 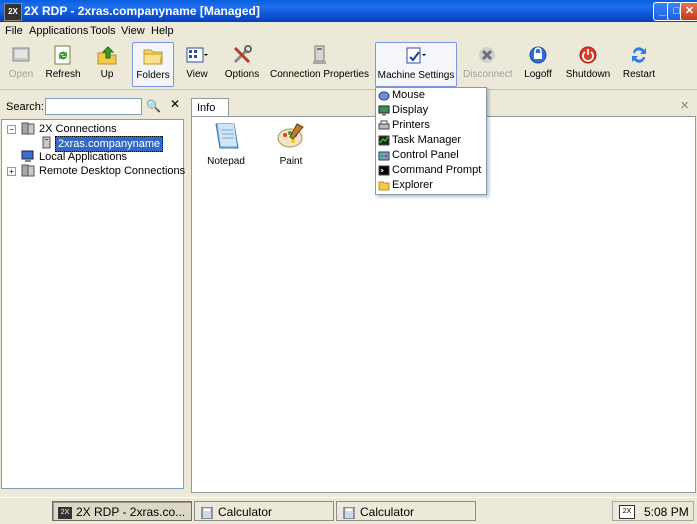 I want to click on menu-item-explorer: Explorer, so click(x=405, y=185).